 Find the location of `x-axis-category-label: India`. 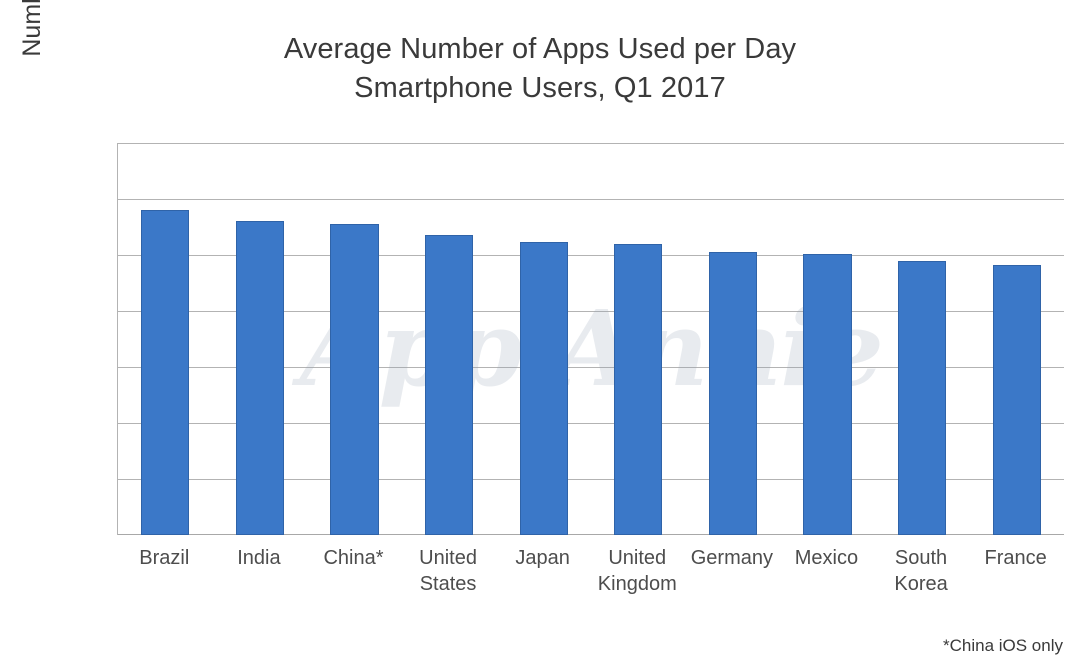

x-axis-category-label: India is located at coordinates (259, 571).